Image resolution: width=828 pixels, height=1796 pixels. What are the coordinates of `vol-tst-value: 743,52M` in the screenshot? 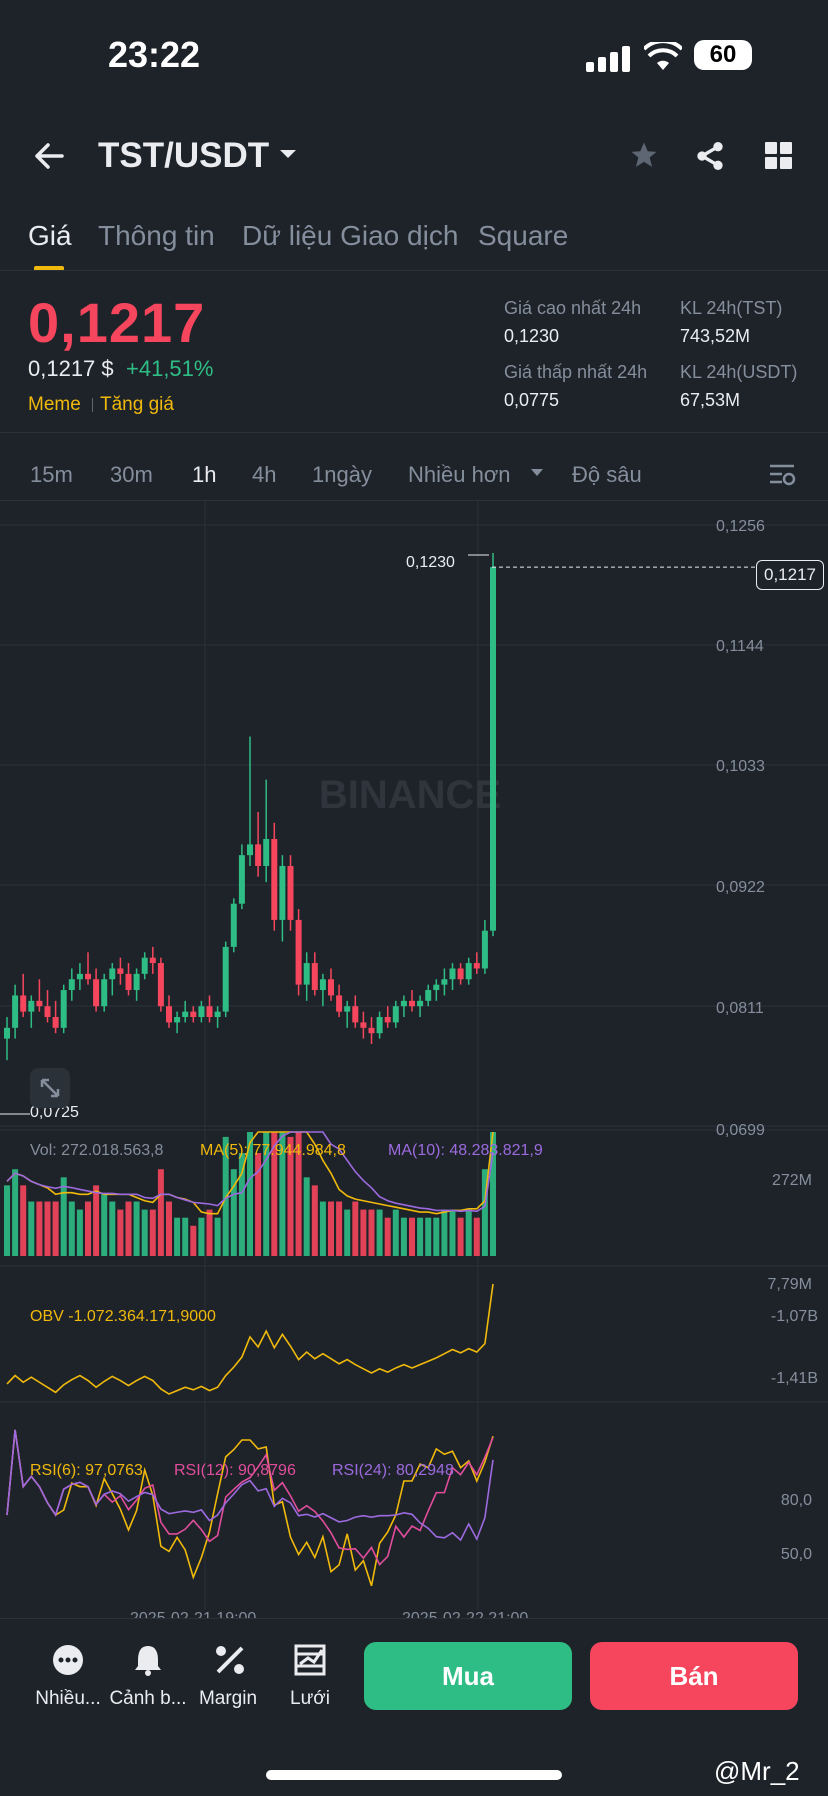 It's located at (715, 336).